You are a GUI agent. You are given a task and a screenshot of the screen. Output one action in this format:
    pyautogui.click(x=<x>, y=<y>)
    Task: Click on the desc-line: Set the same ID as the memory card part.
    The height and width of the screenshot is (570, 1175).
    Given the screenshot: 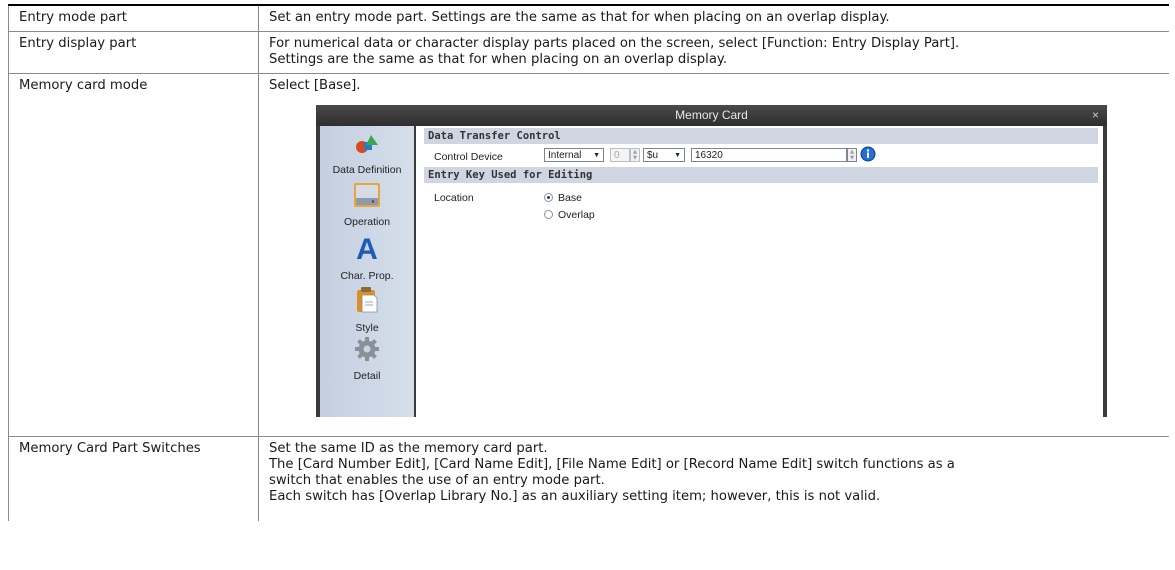 What is the action you would take?
    pyautogui.click(x=408, y=448)
    